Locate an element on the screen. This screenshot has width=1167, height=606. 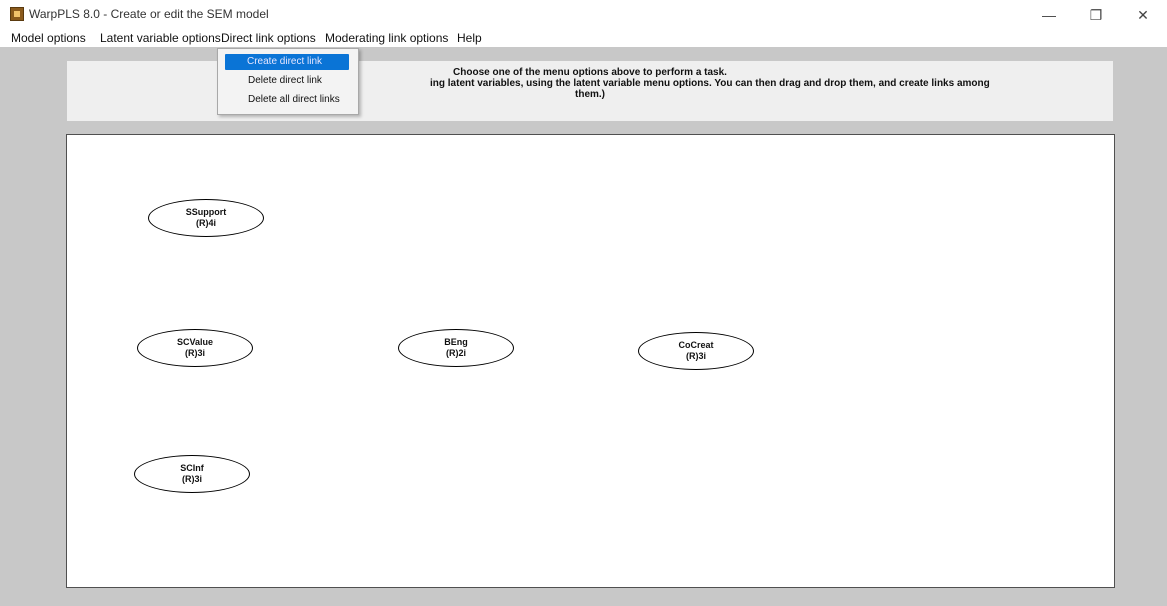
lv-name: CoCreat is located at coordinates (696, 345).